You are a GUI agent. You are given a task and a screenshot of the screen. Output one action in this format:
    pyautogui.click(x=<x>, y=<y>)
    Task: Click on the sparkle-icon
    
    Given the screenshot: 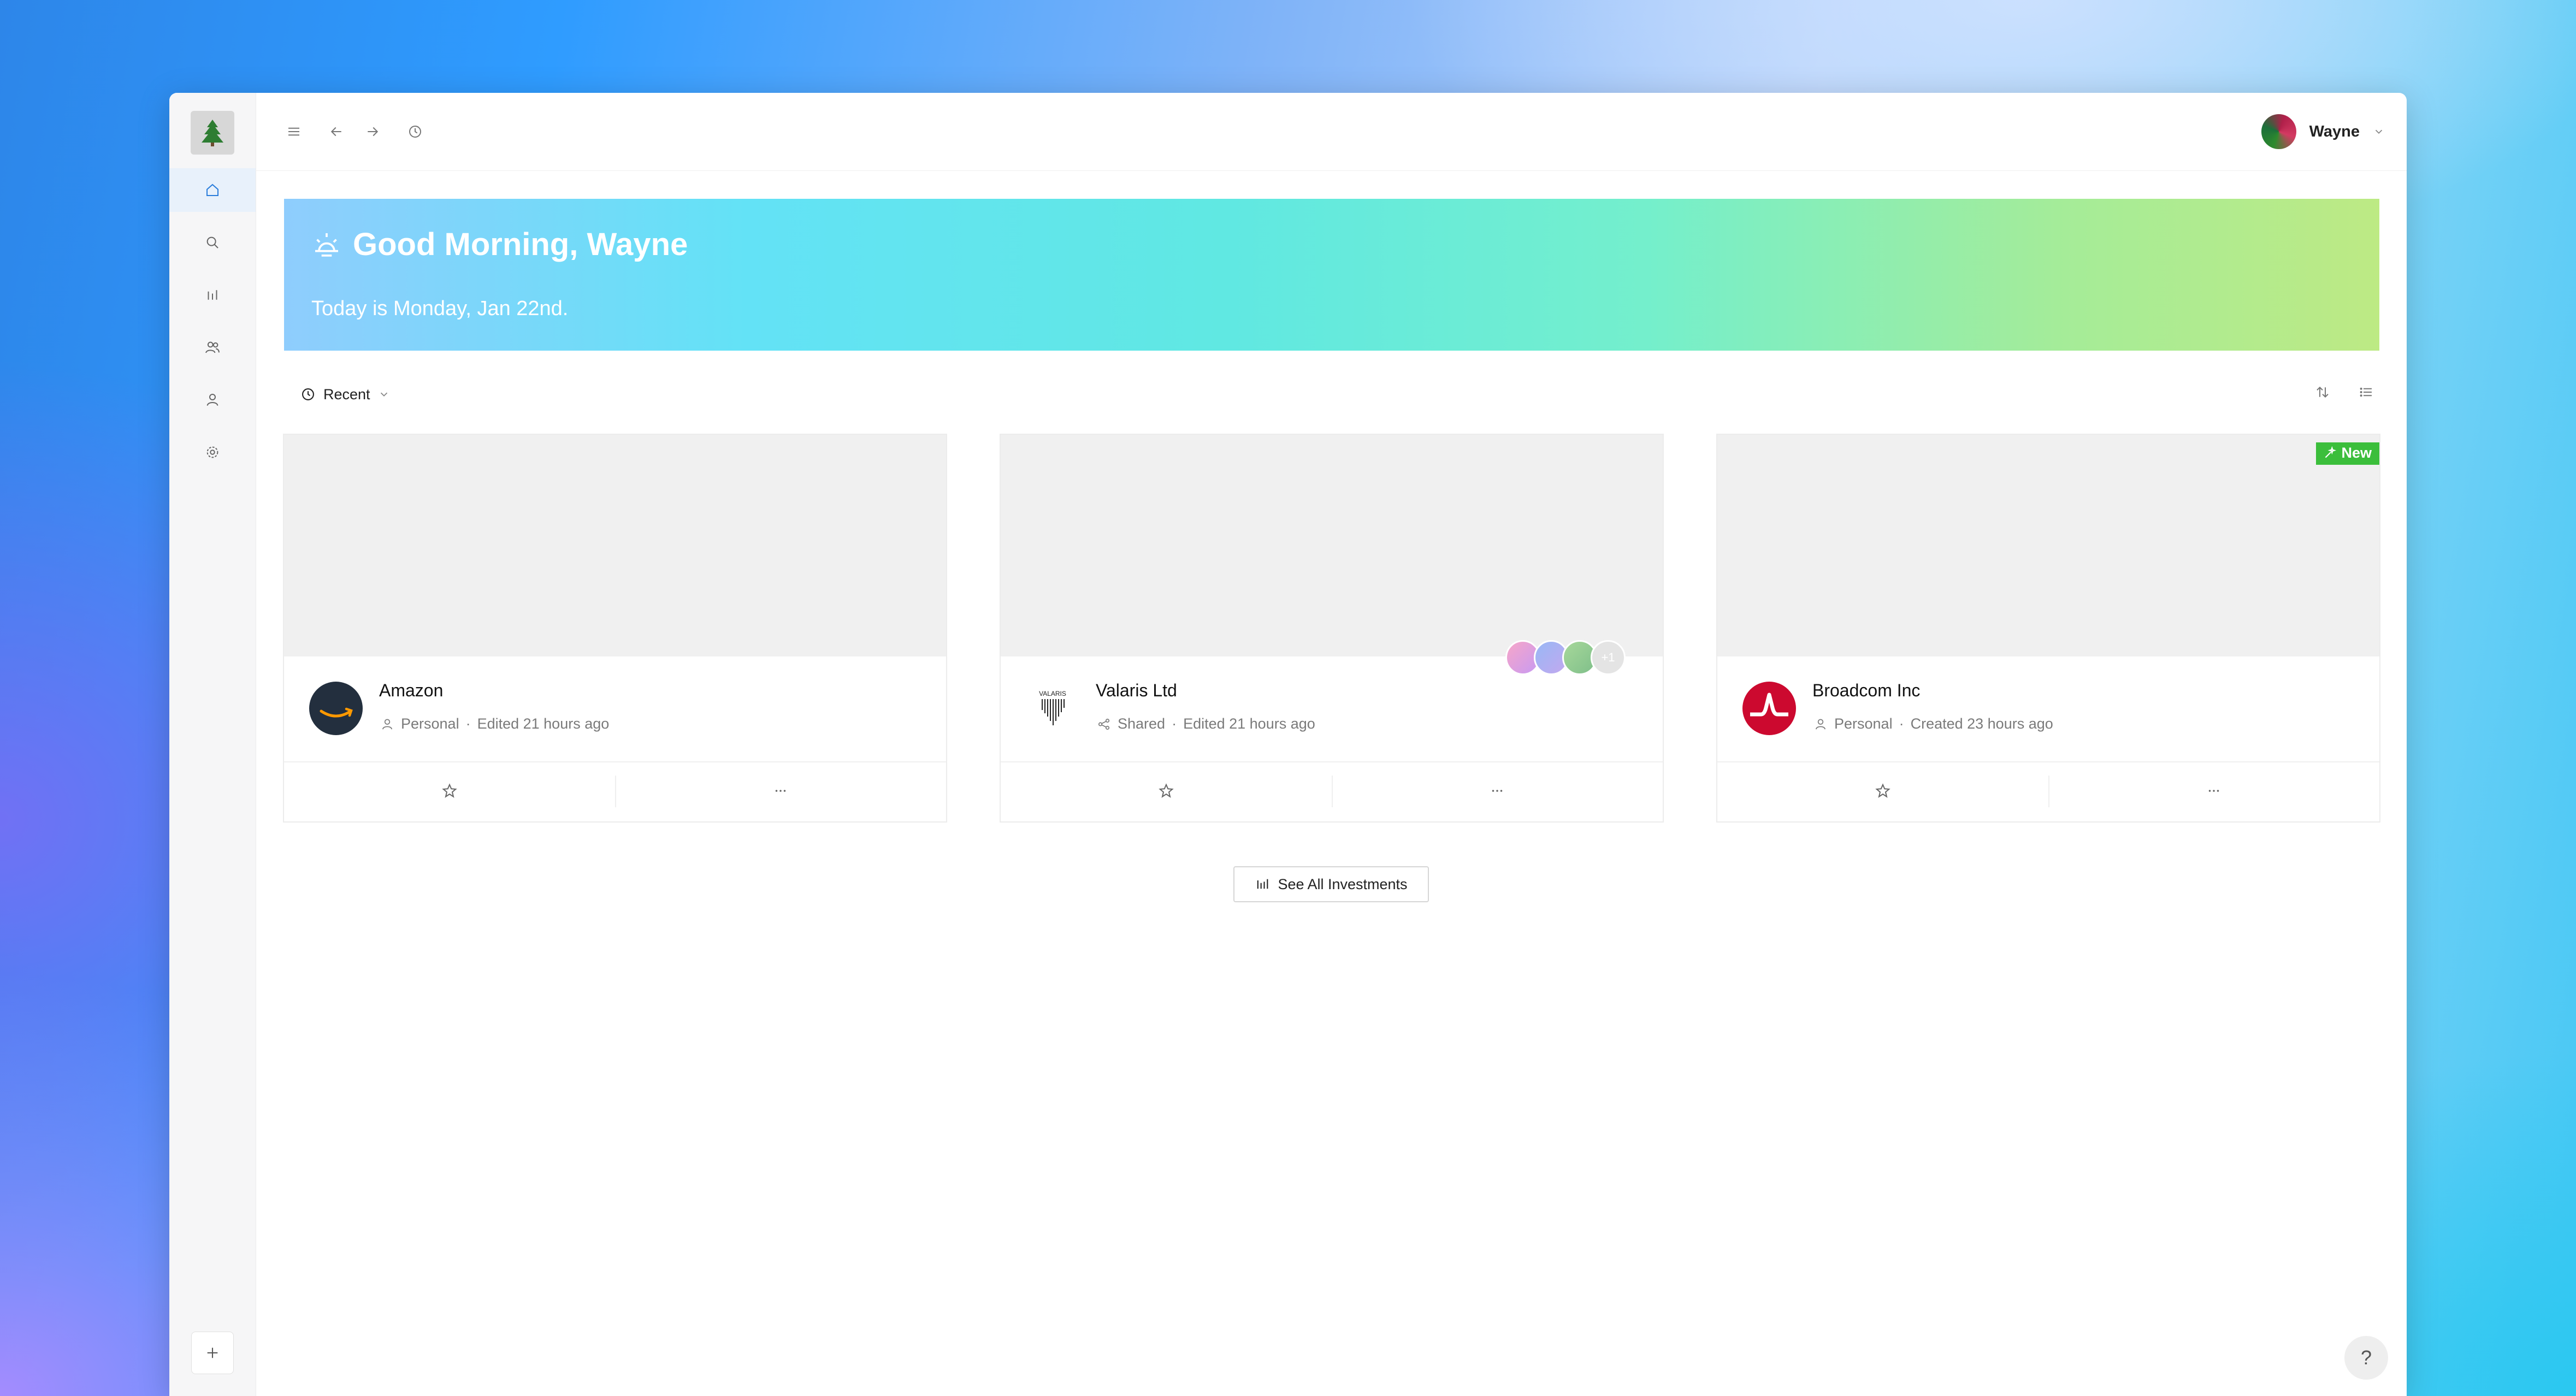 What is the action you would take?
    pyautogui.click(x=2331, y=452)
    